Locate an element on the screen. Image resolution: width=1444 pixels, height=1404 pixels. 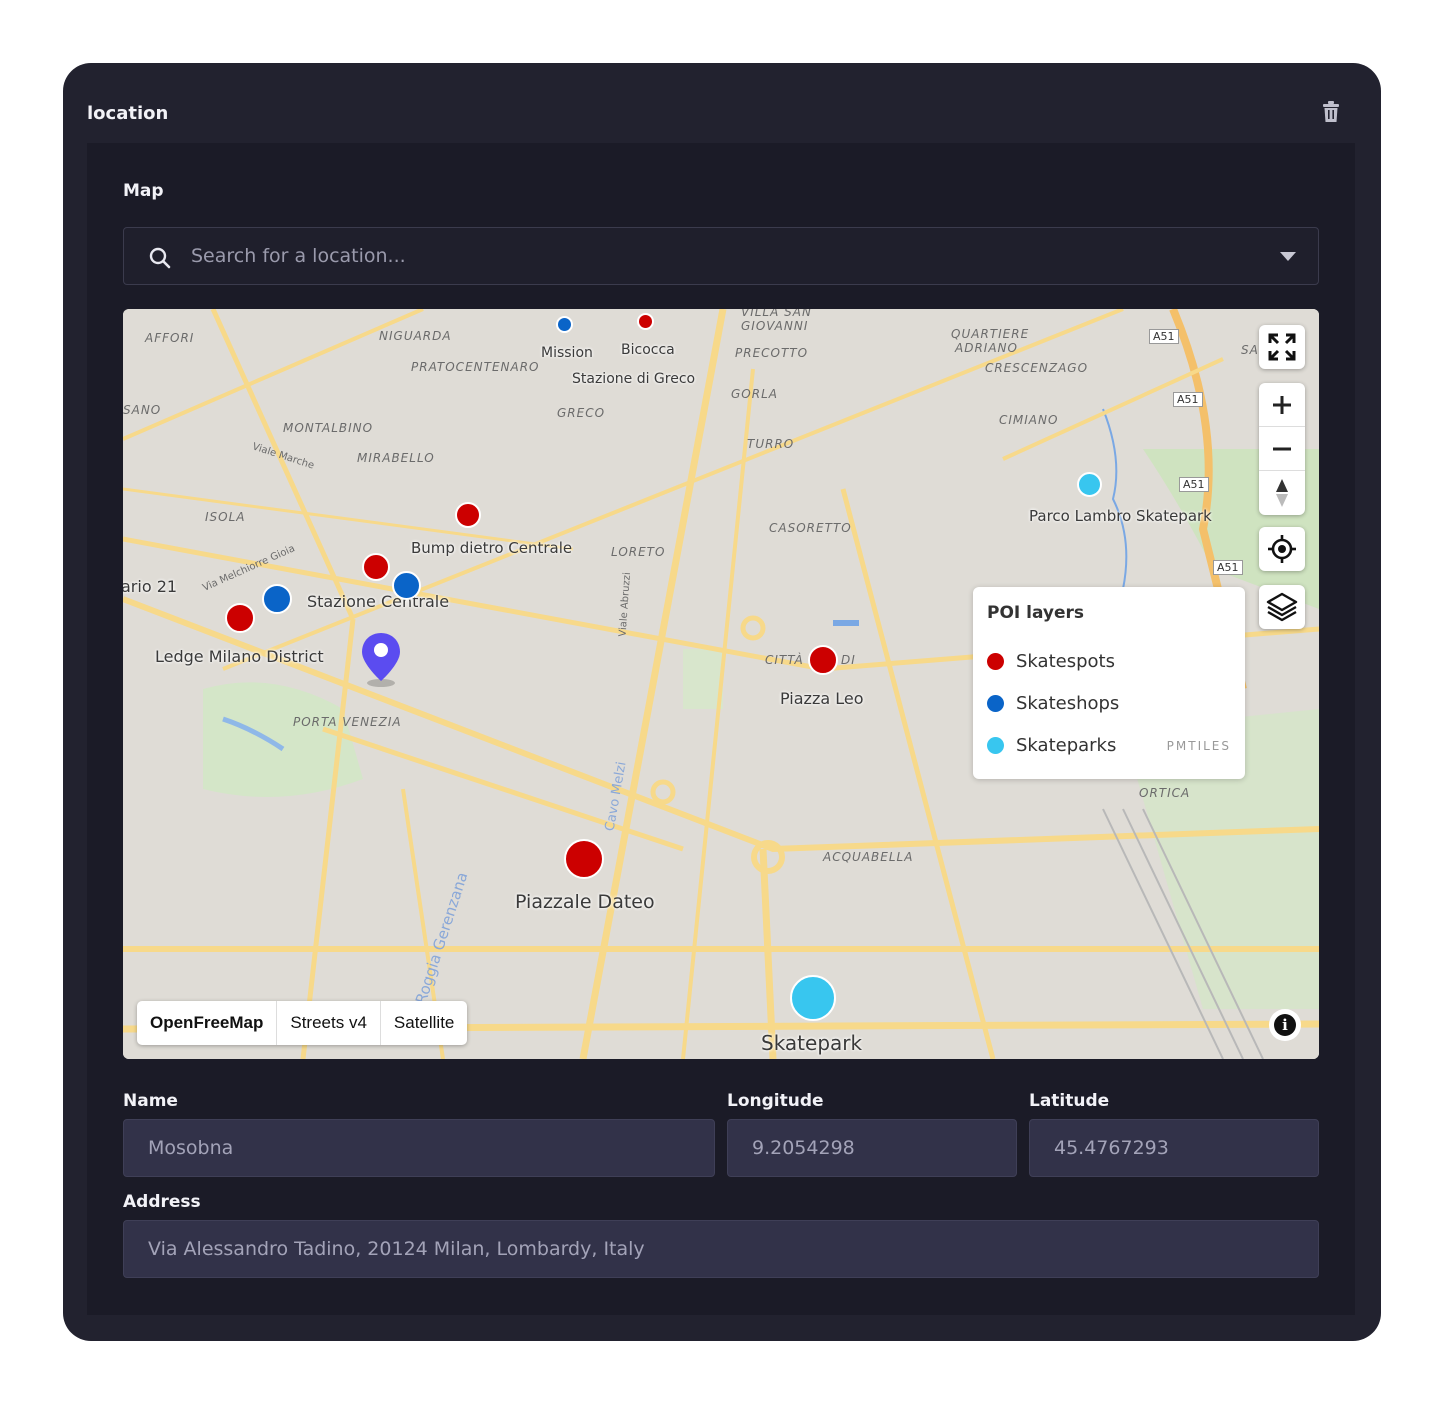
address-field is located at coordinates (721, 1249).